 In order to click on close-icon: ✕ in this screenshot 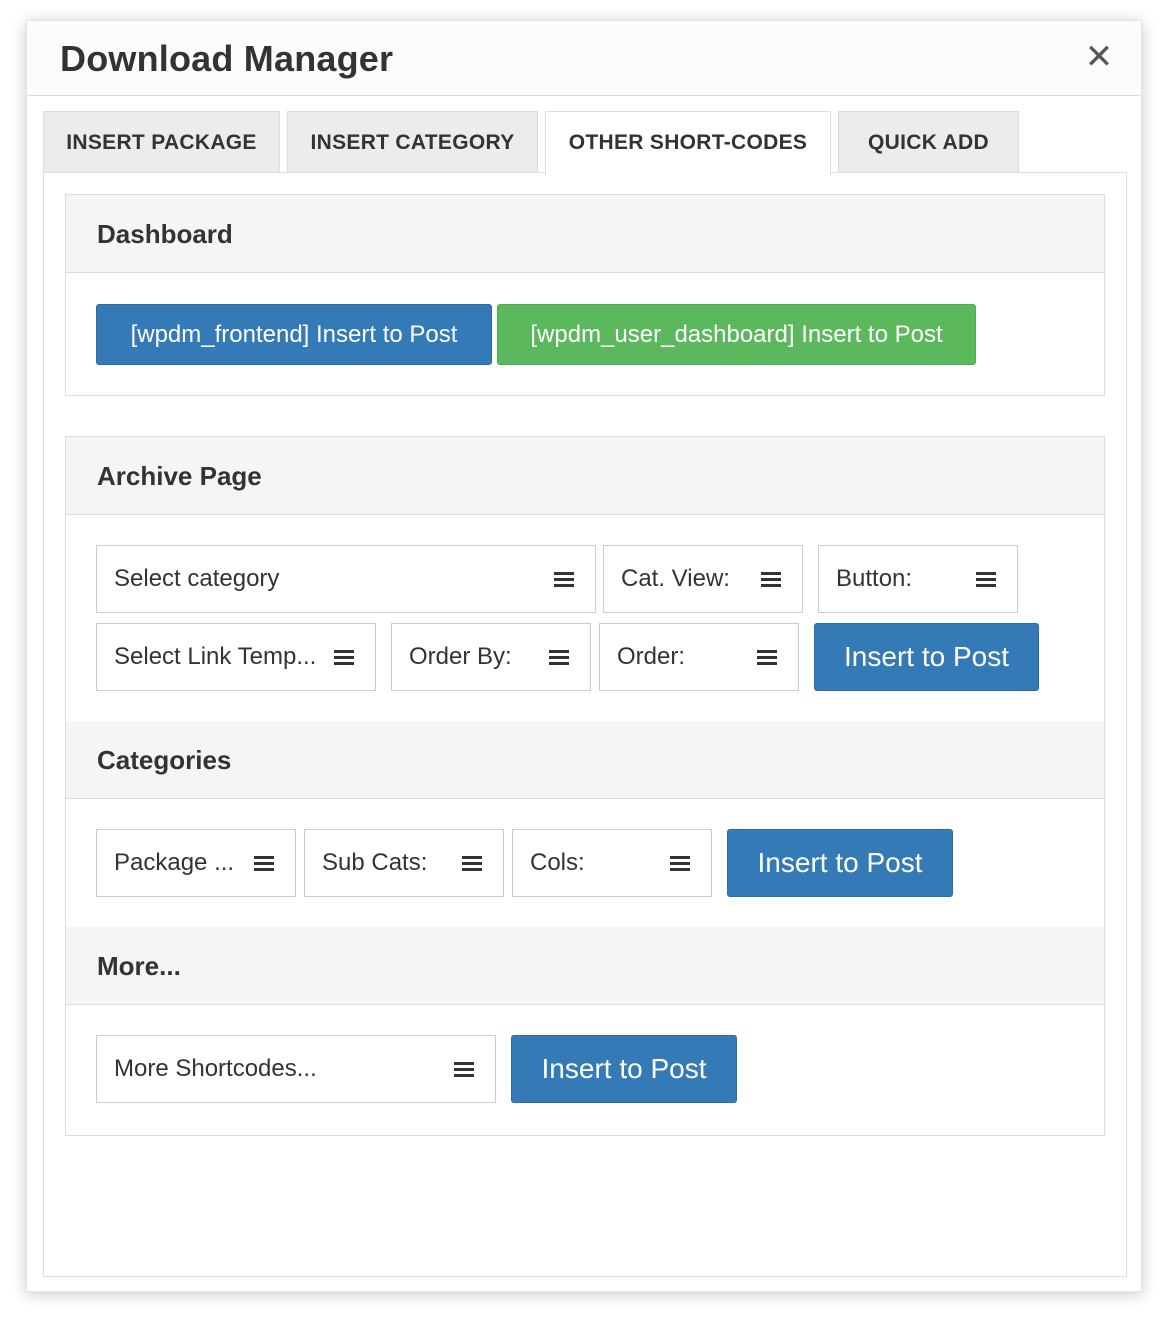, I will do `click(1099, 57)`.